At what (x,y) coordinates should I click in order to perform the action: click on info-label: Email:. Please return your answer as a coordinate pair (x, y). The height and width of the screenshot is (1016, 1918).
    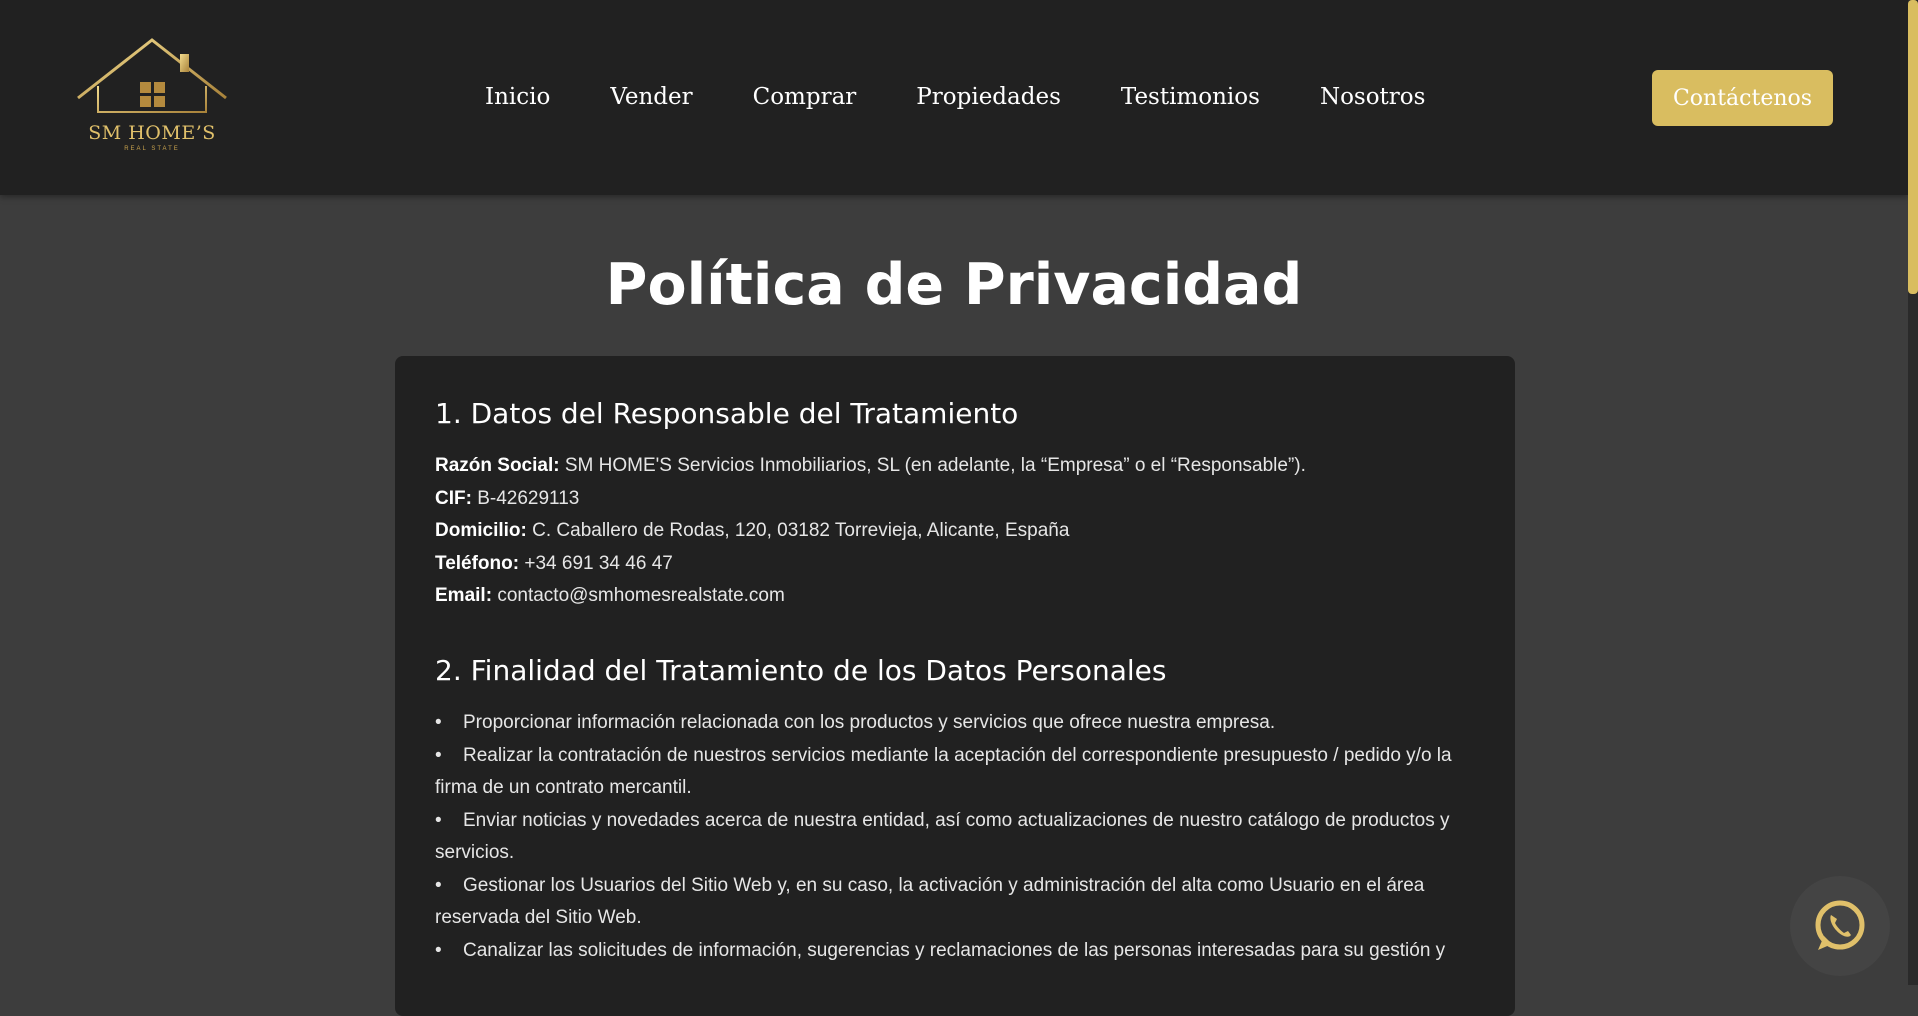
    Looking at the image, I should click on (464, 596).